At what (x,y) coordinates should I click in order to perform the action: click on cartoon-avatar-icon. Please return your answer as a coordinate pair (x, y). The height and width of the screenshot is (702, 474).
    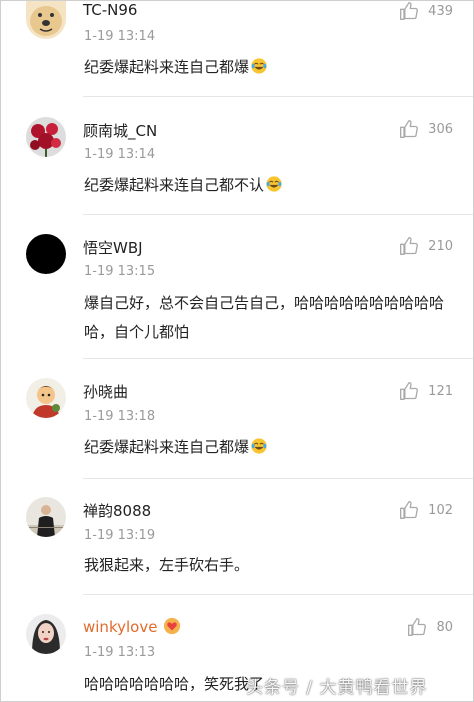
    Looking at the image, I should click on (46, 398).